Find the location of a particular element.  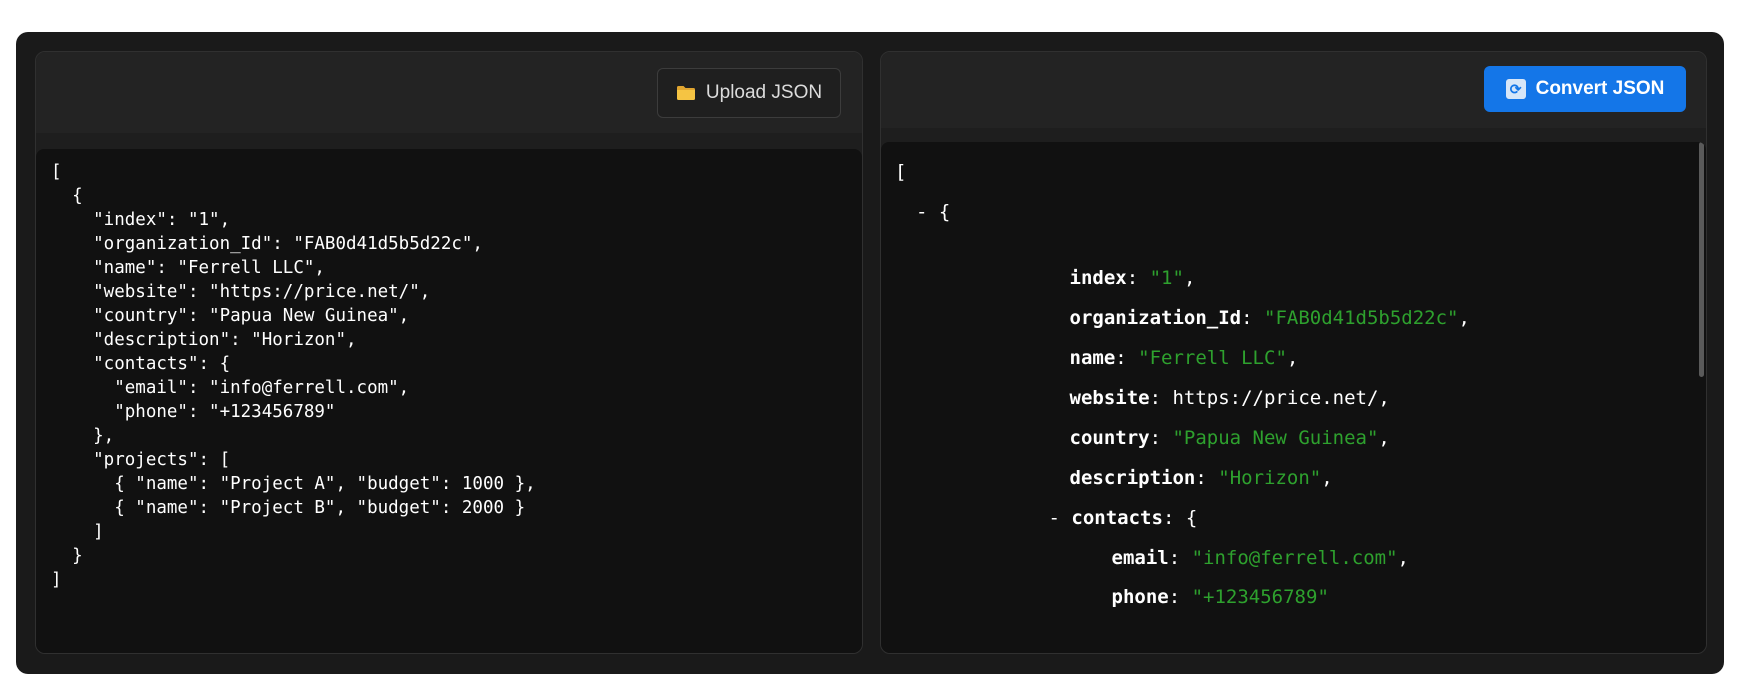

tree-field-row: index: "1", is located at coordinates (1132, 278).